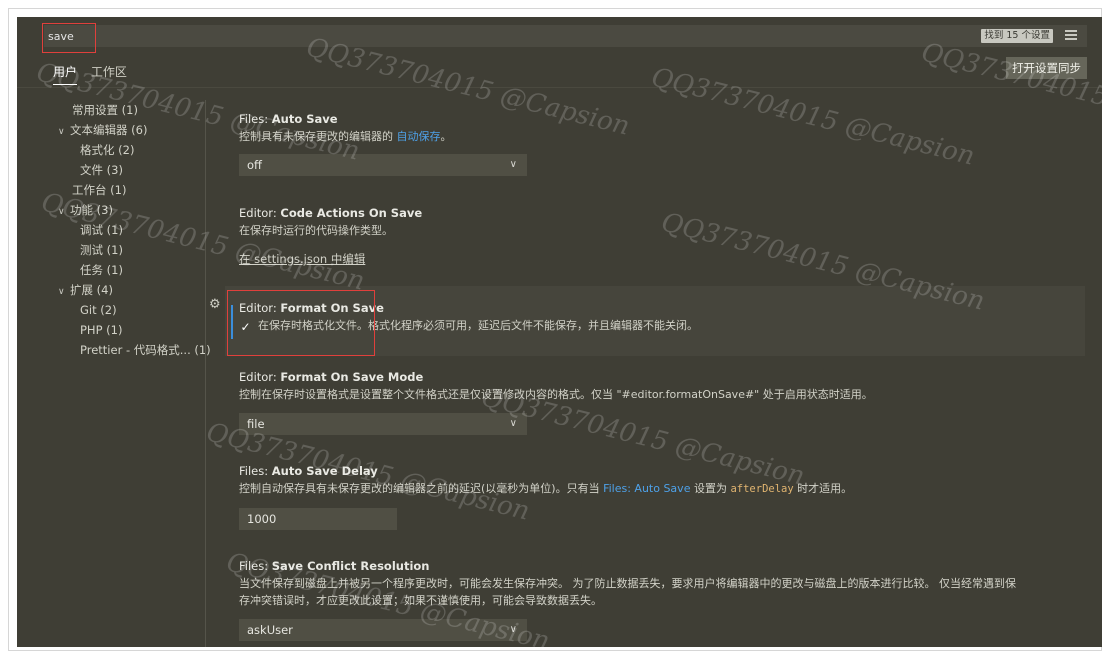 The height and width of the screenshot is (661, 1110). I want to click on setting-files-auto-save: Files: Auto Save 控制具有未保存更改的编辑器的 自动保存。, so click(345, 128).